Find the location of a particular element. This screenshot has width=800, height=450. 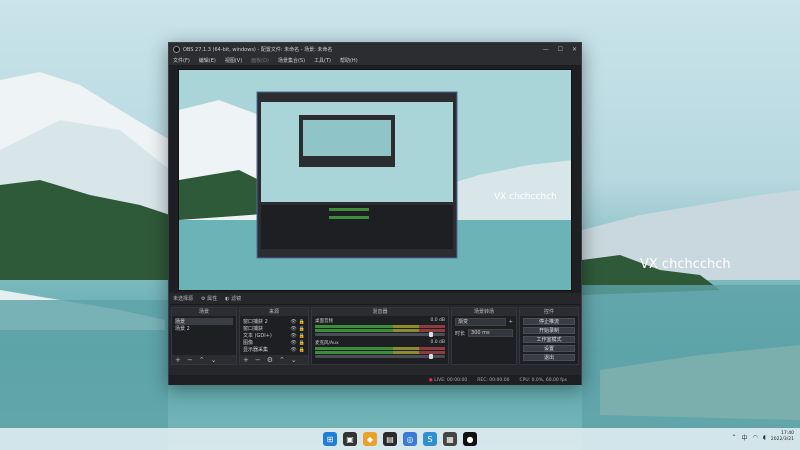

source-toolbar: 未选择源 ⚙ 属性 ◐ 滤镜 is located at coordinates (375, 299).